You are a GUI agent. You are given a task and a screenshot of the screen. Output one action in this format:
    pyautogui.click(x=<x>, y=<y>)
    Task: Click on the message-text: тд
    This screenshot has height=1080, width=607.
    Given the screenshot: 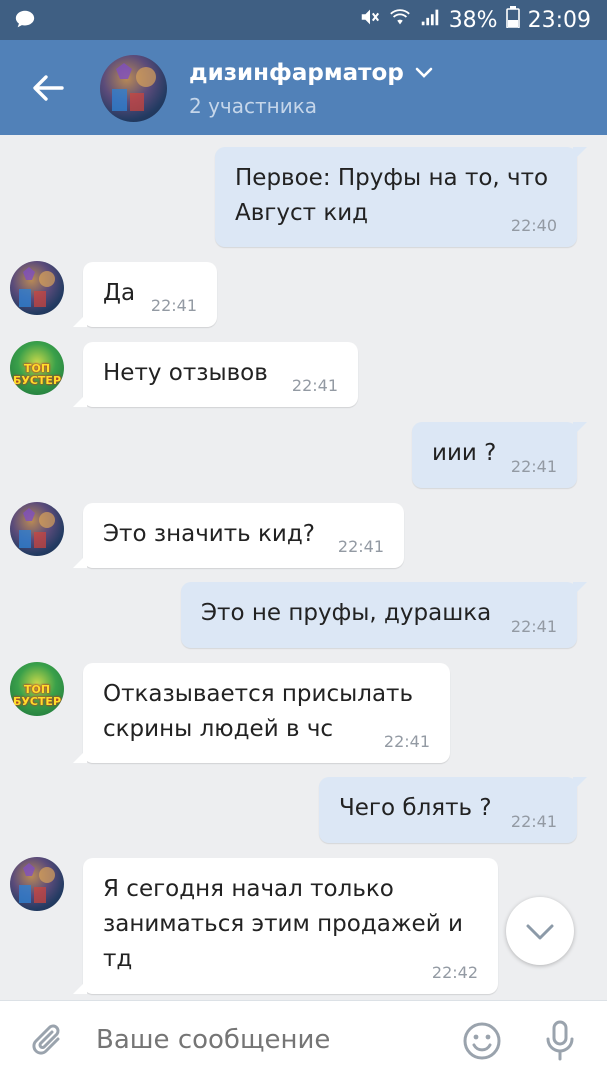 What is the action you would take?
    pyautogui.click(x=118, y=959)
    